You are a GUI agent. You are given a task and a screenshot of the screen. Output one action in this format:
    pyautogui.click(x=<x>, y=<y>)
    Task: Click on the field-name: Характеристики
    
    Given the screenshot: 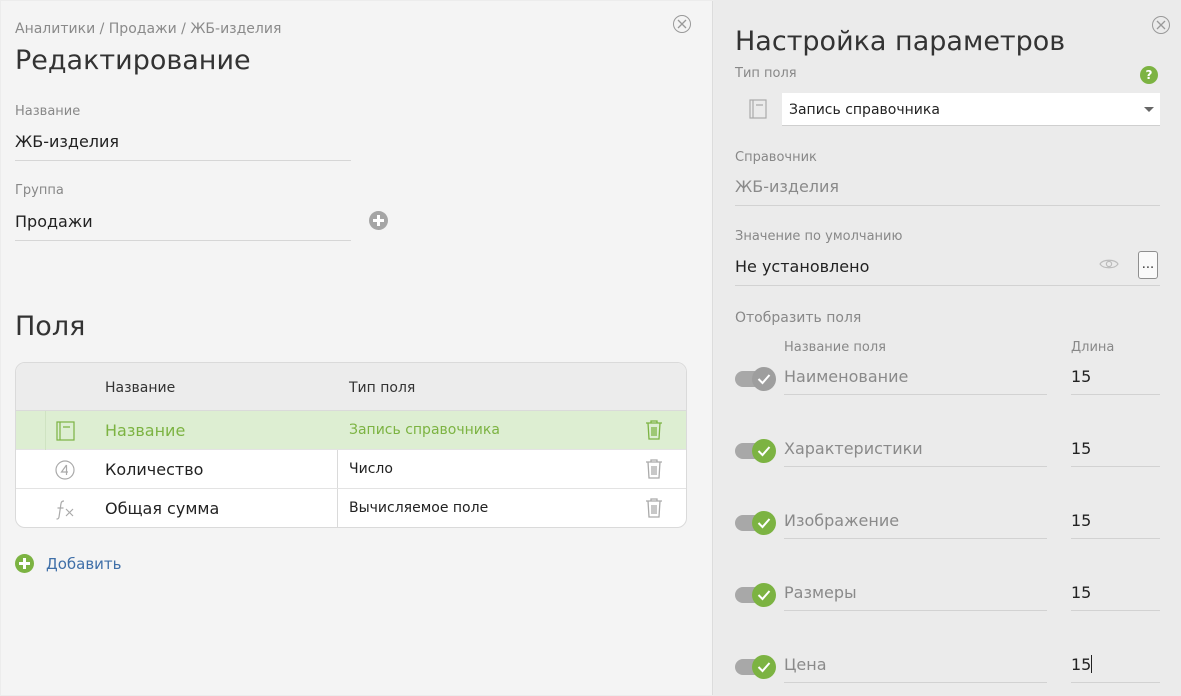 What is the action you would take?
    pyautogui.click(x=915, y=453)
    